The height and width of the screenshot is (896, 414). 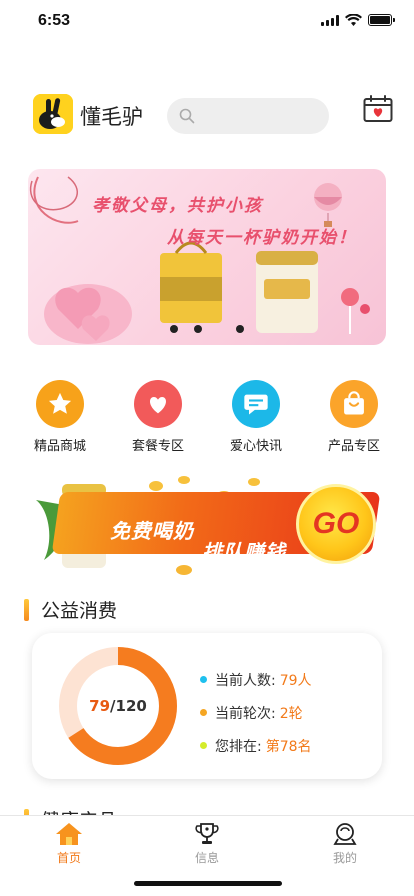 What do you see at coordinates (152, 531) in the screenshot?
I see `promo-text-free-milk: 免费喝奶` at bounding box center [152, 531].